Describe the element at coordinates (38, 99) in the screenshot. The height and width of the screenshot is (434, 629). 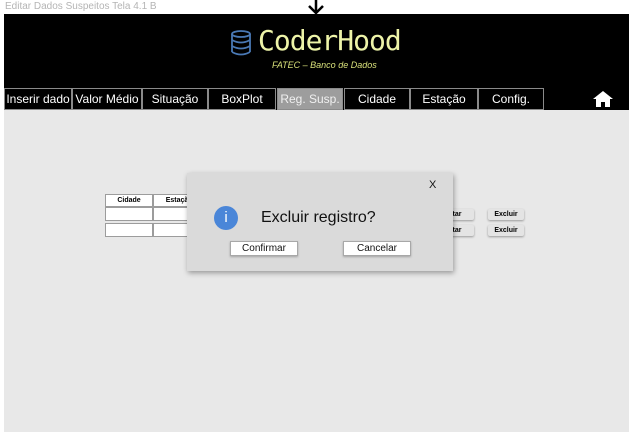
I see `tab-inserir-dado: Inserir dado` at that location.